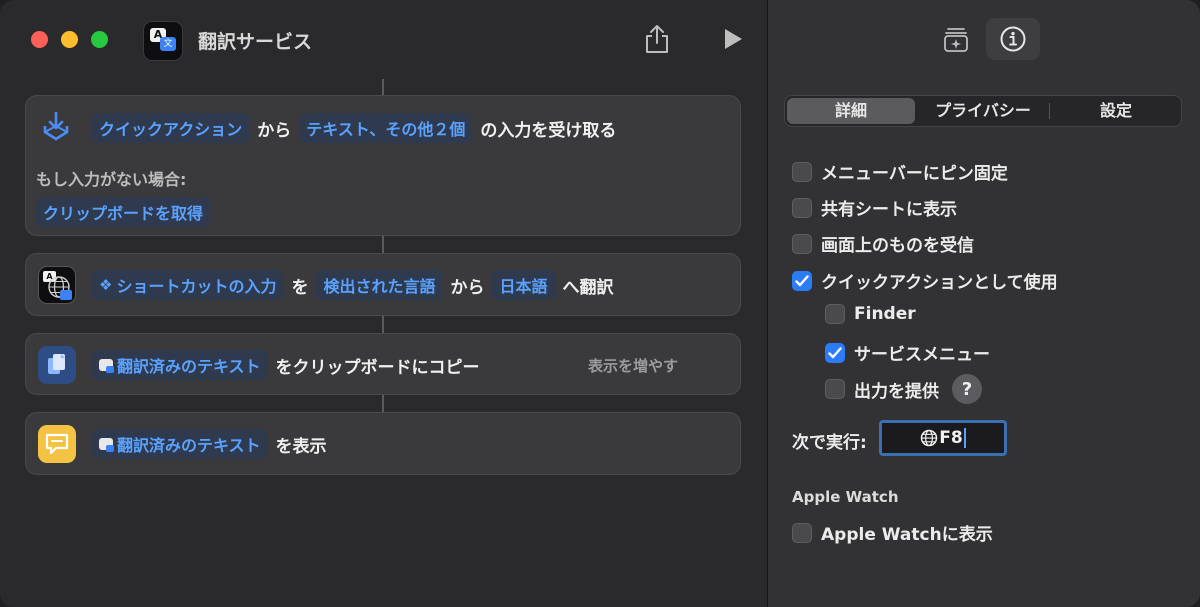 Image resolution: width=1200 pixels, height=607 pixels. I want to click on services-menu-checkbox, so click(835, 352).